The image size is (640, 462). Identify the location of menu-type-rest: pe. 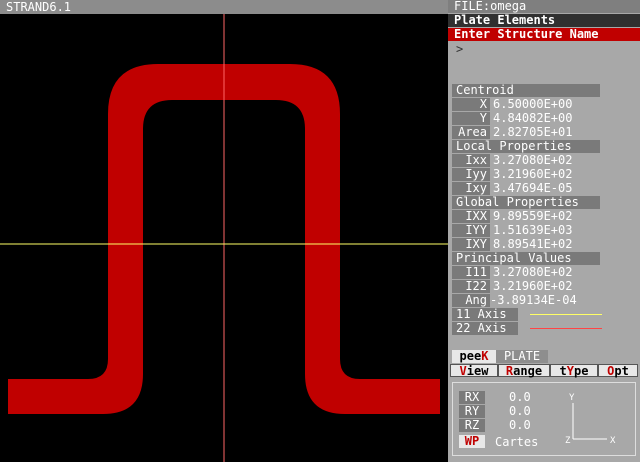
(581, 371).